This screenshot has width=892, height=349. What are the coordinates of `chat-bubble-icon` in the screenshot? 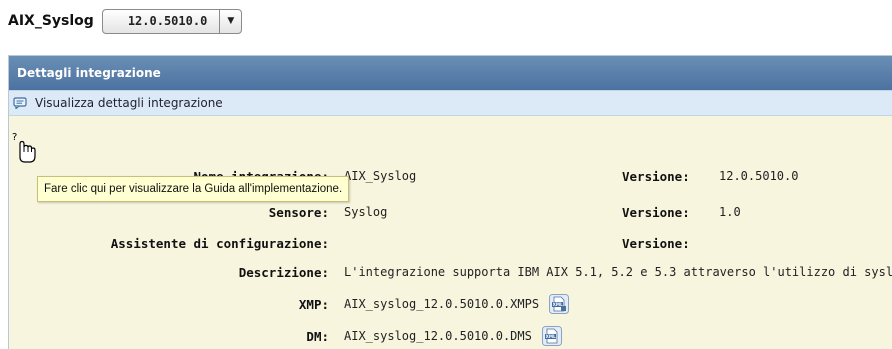 It's located at (20, 103).